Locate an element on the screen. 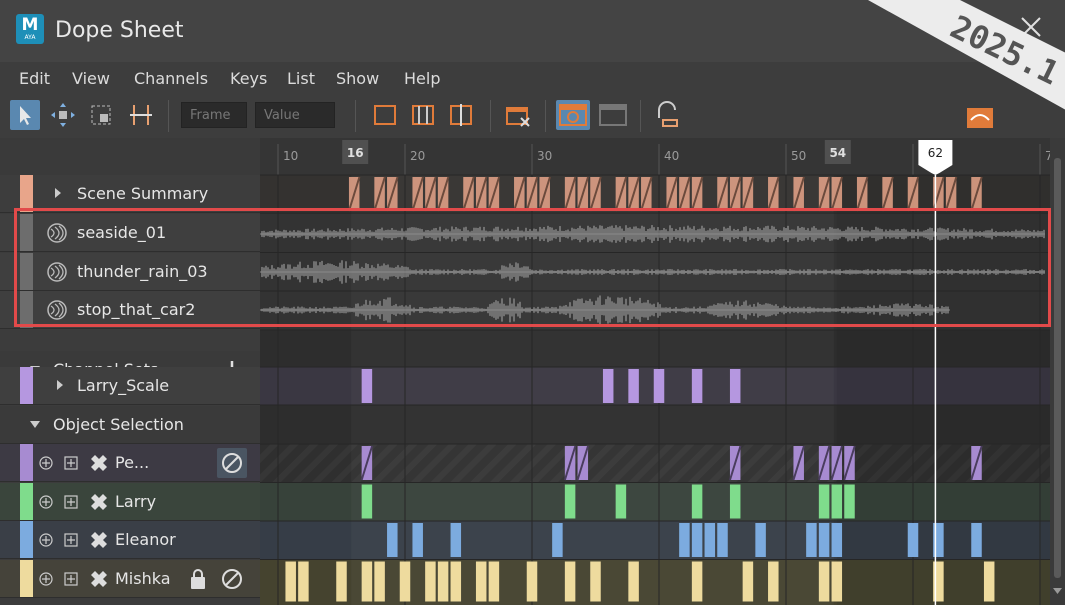 This screenshot has width=1065, height=605. collapse-arrow-icon is located at coordinates (35, 425).